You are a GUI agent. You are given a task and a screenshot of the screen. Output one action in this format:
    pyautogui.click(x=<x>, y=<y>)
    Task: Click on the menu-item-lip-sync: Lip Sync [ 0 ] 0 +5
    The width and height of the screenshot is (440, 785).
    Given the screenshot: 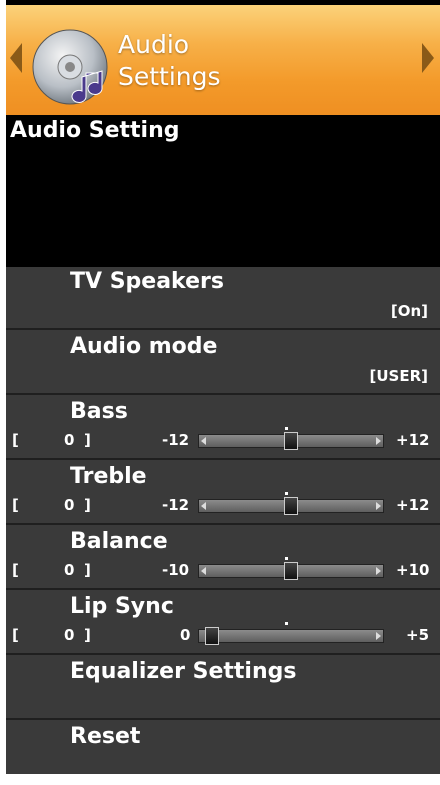 What is the action you would take?
    pyautogui.click(x=223, y=623)
    